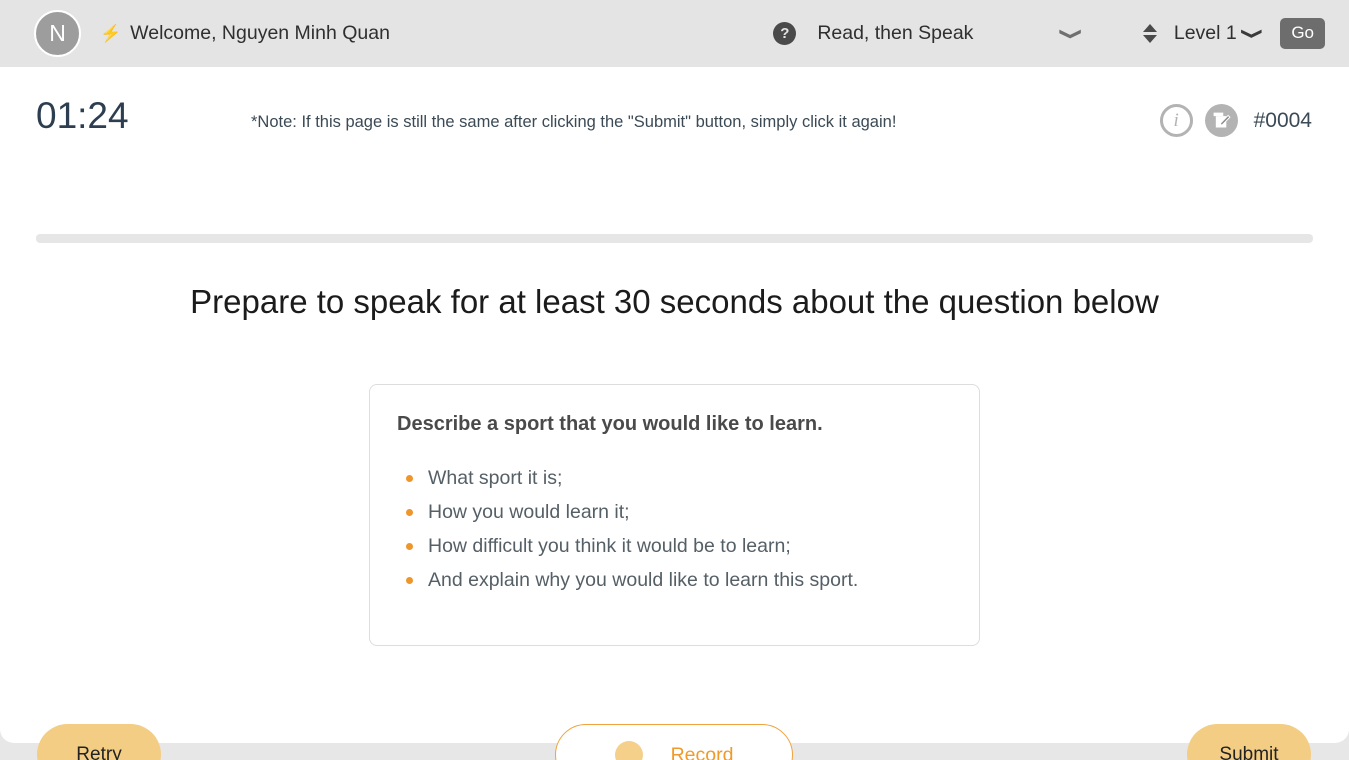 The height and width of the screenshot is (760, 1349). Describe the element at coordinates (702, 751) in the screenshot. I see `record-button-label: Record` at that location.